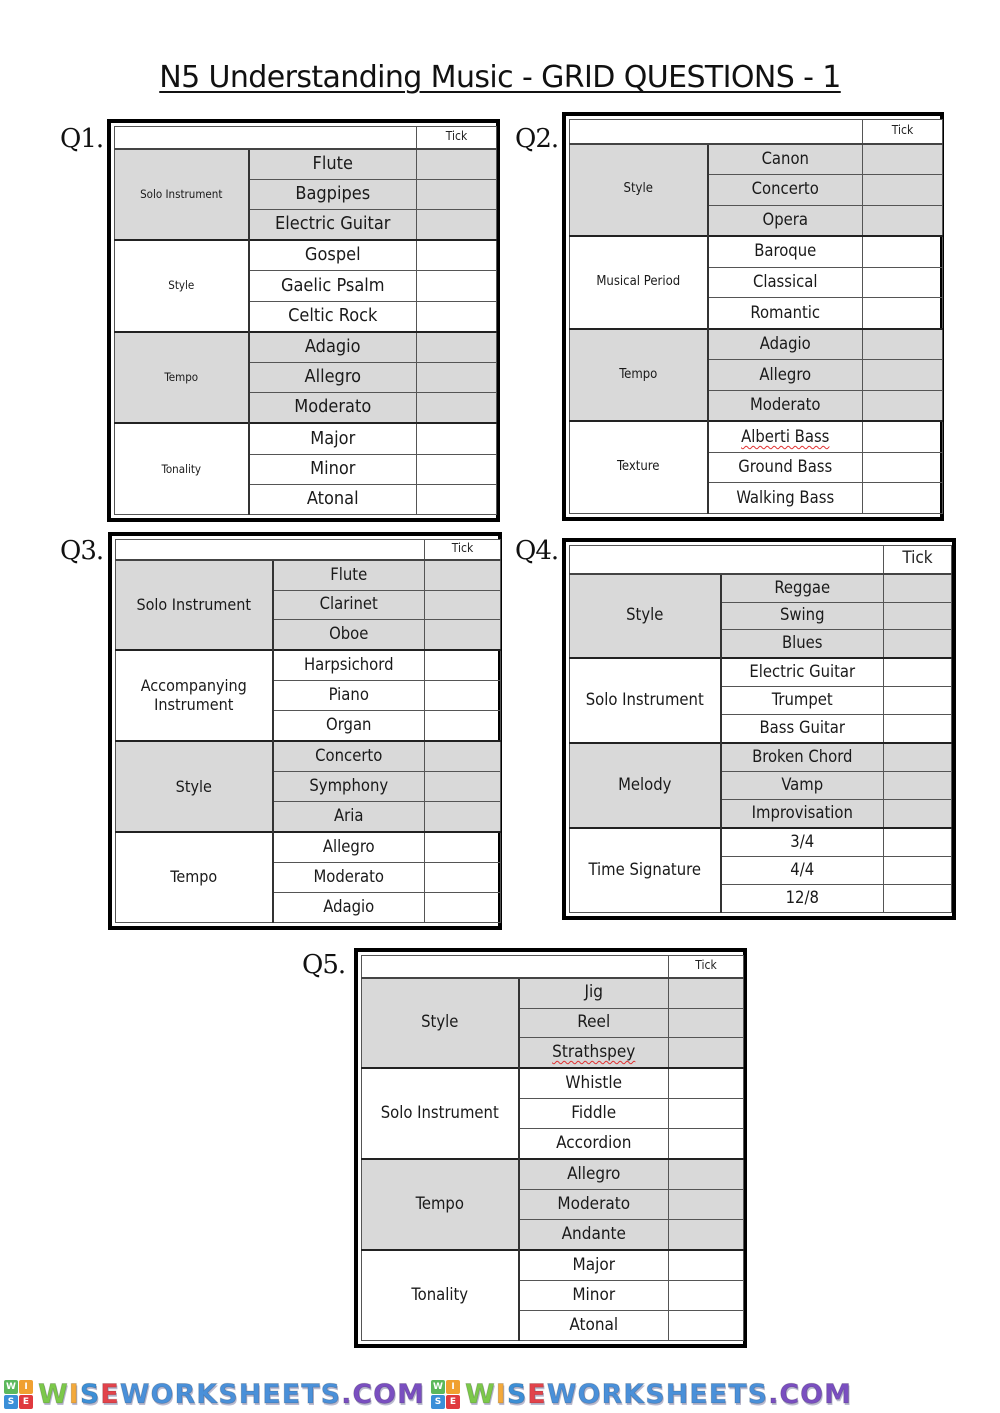  Describe the element at coordinates (639, 467) in the screenshot. I see `category-label: Texture` at that location.